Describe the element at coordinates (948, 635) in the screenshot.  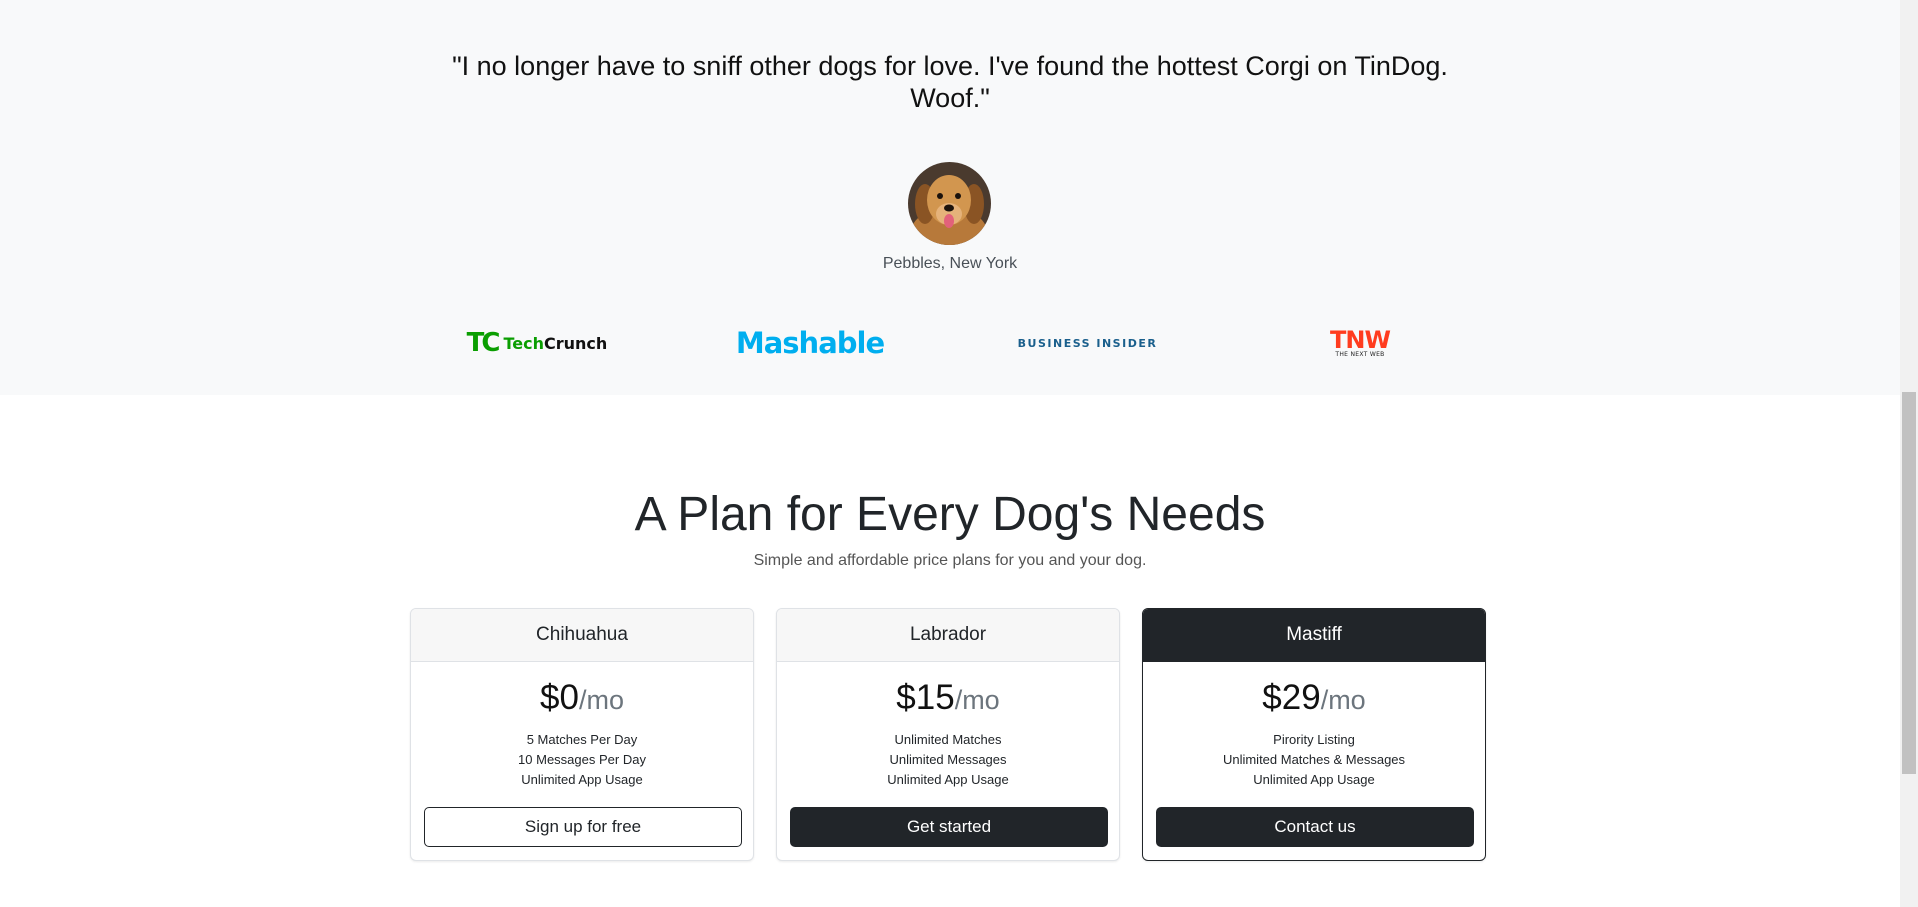
I see `plan-name: Labrador` at that location.